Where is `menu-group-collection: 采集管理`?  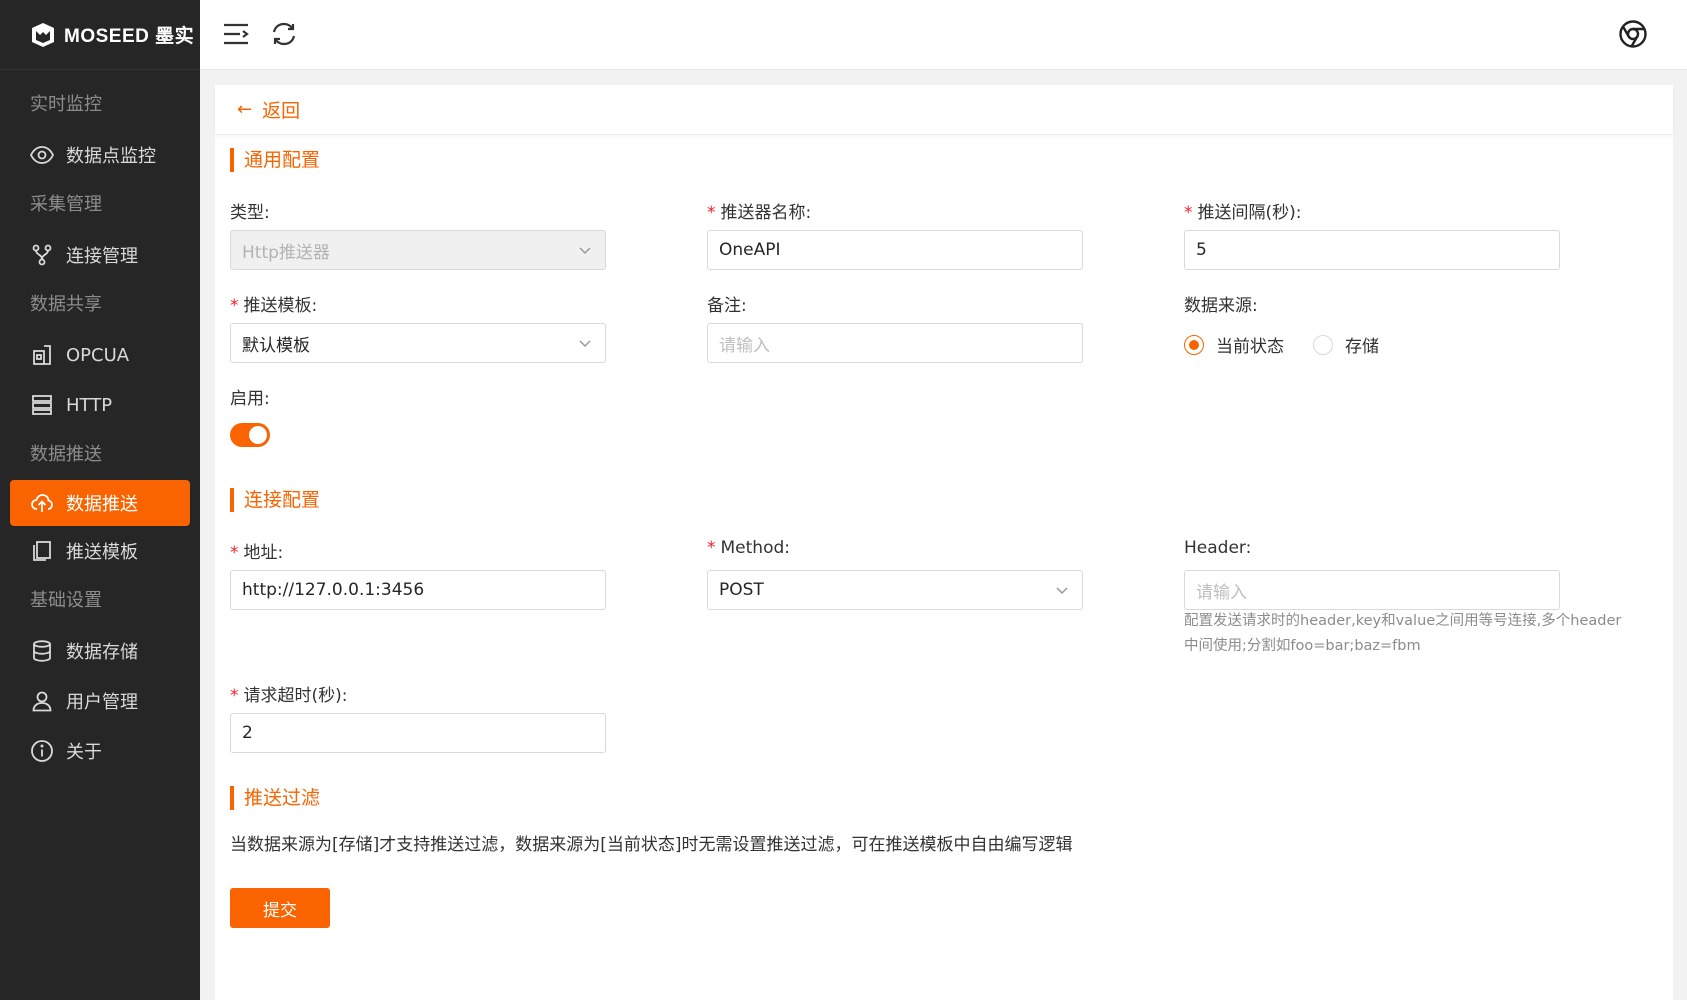
menu-group-collection: 采集管理 is located at coordinates (66, 204).